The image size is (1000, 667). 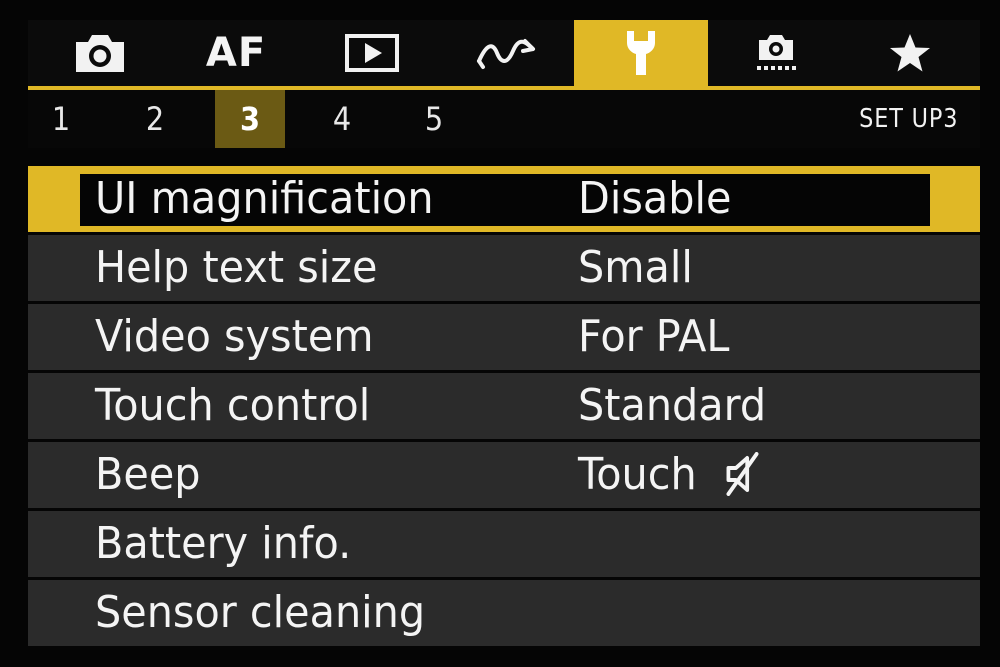 I want to click on menu-item-value: For PAL, so click(x=654, y=336).